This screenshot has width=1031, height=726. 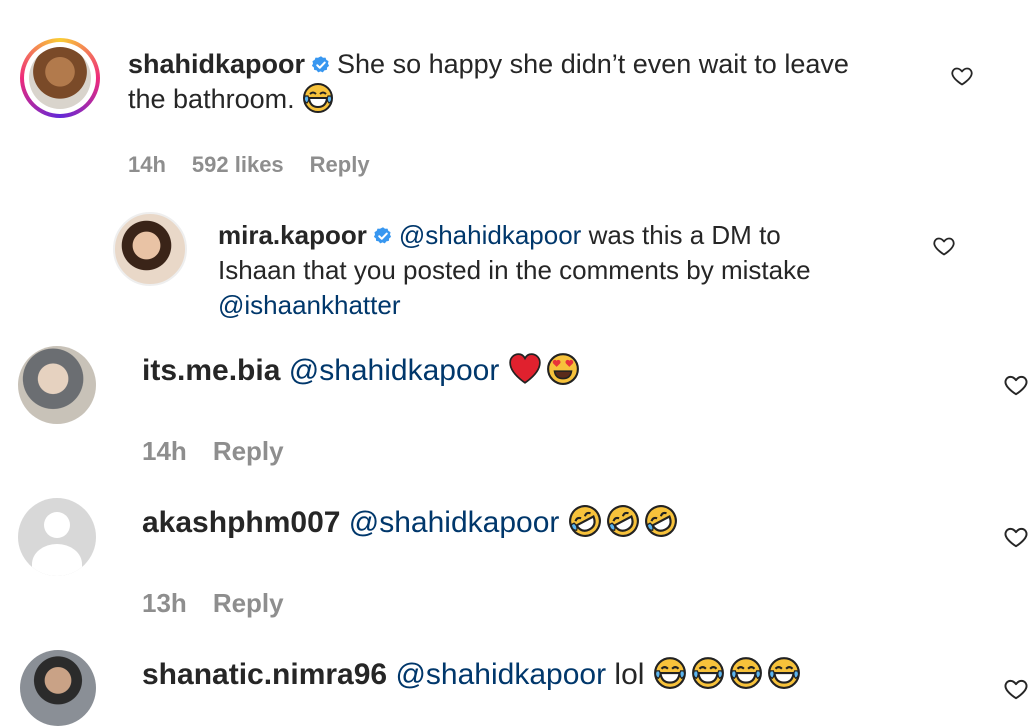 What do you see at coordinates (164, 603) in the screenshot?
I see `comment-time: 13h` at bounding box center [164, 603].